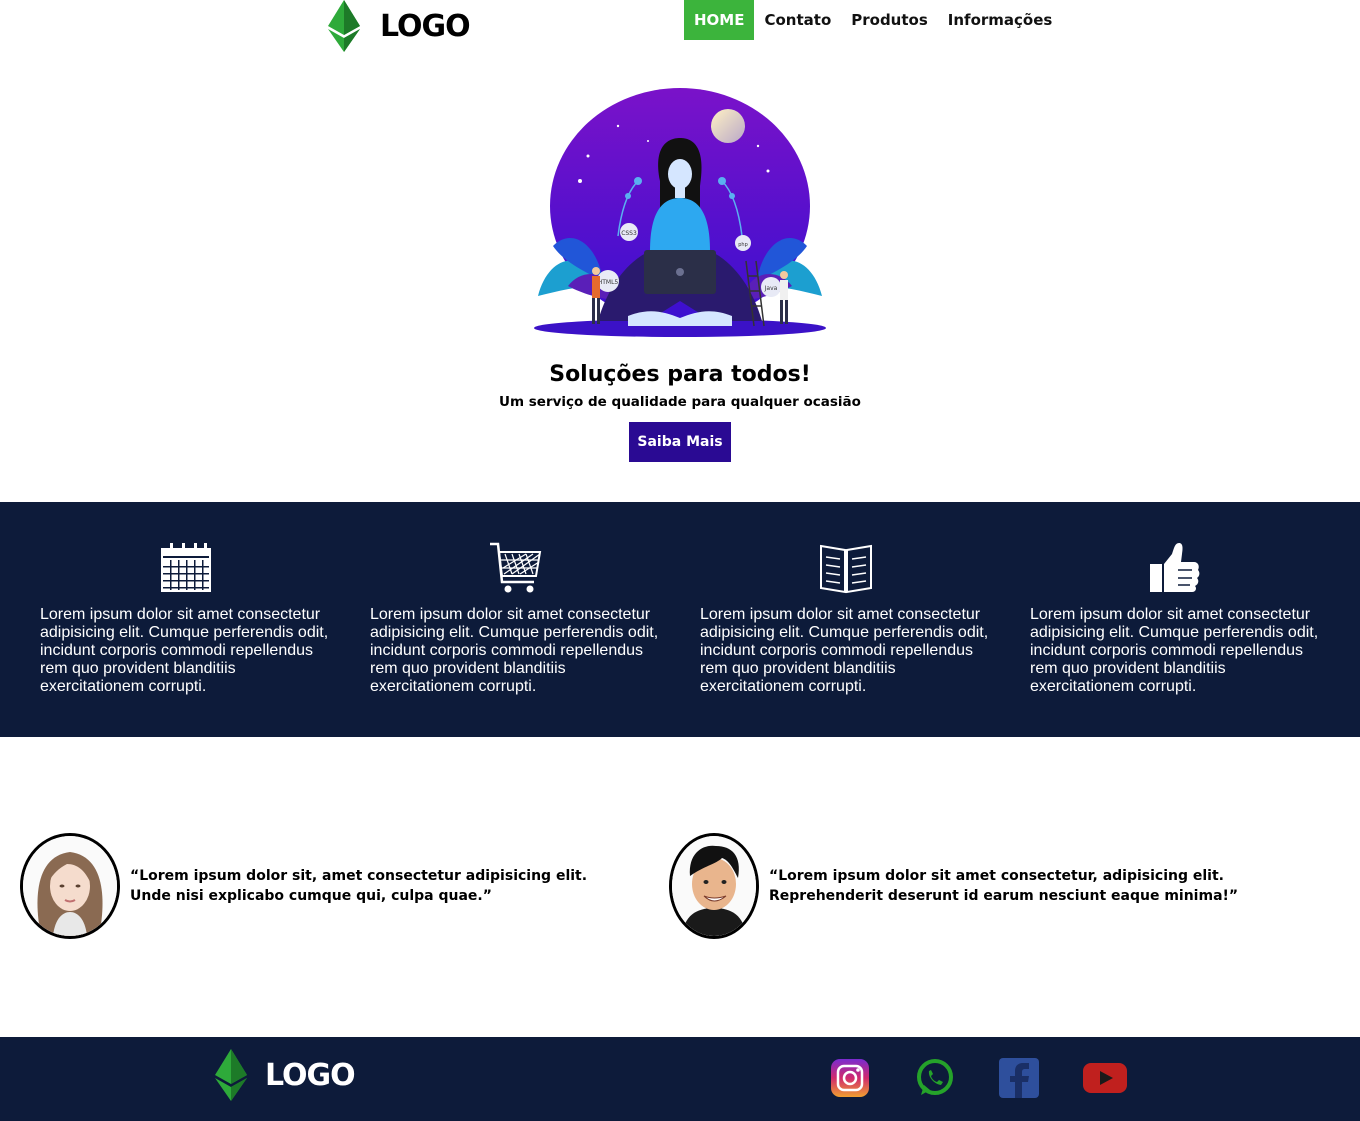  I want to click on hero-title: Soluções para todos!, so click(680, 374).